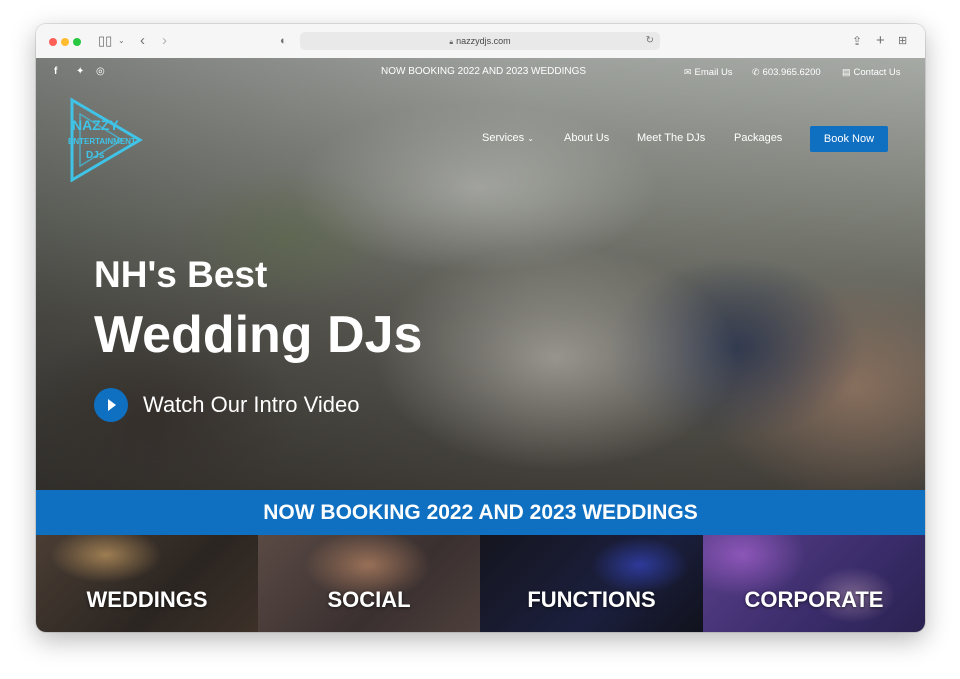  What do you see at coordinates (857, 41) in the screenshot?
I see `share-icon: ⇪` at bounding box center [857, 41].